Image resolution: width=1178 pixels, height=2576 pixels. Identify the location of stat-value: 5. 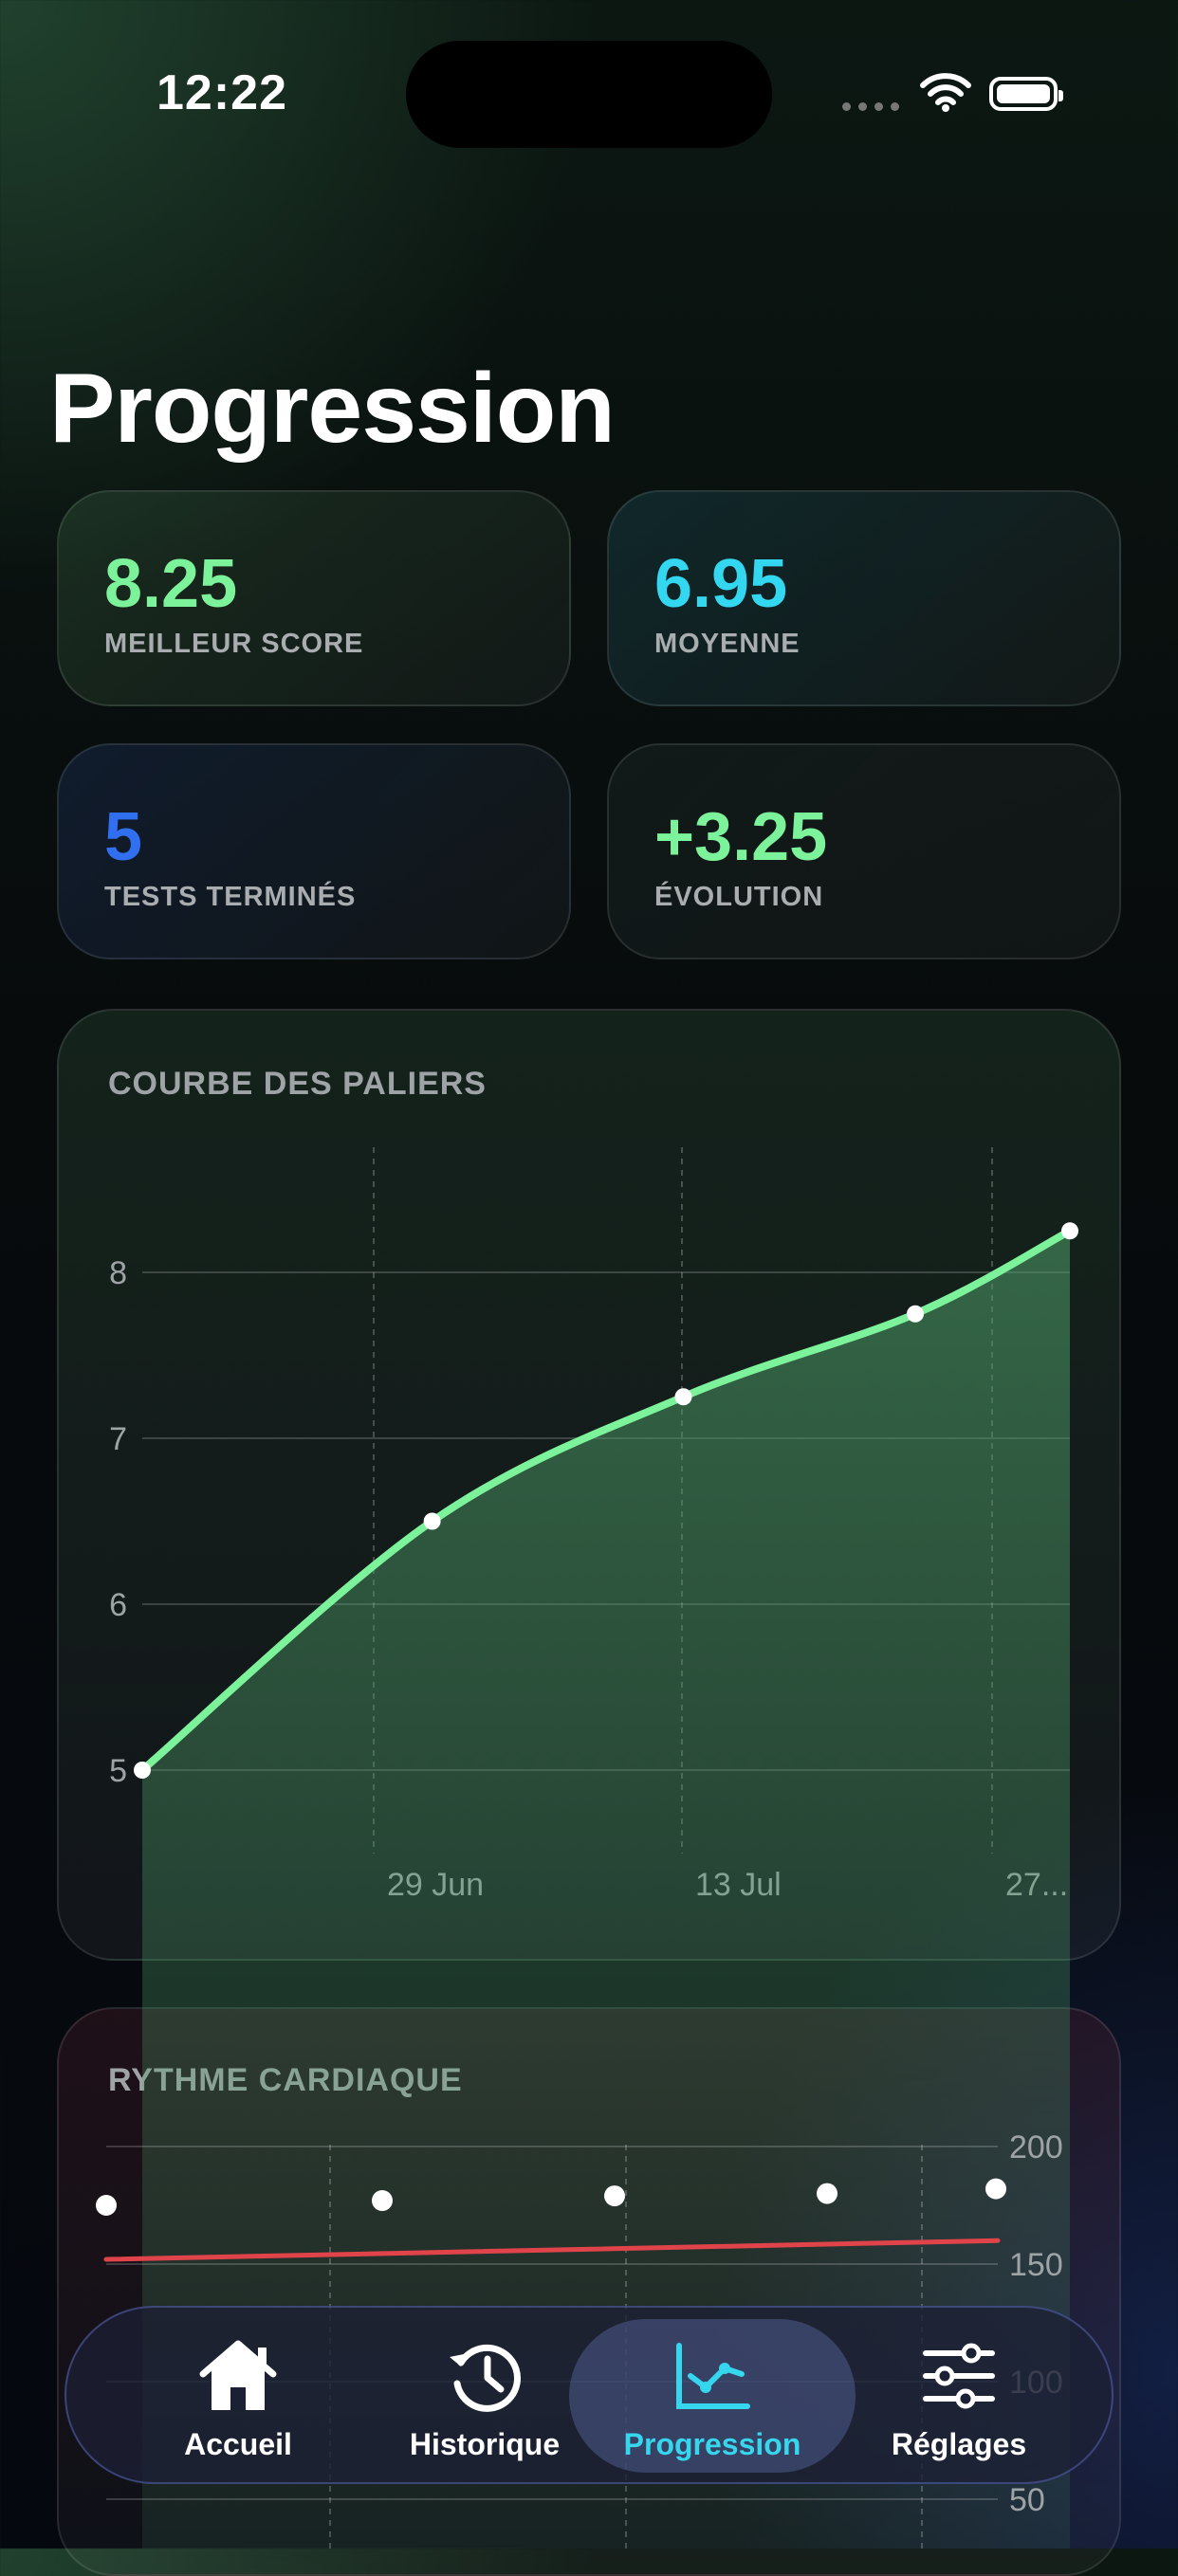
(123, 837).